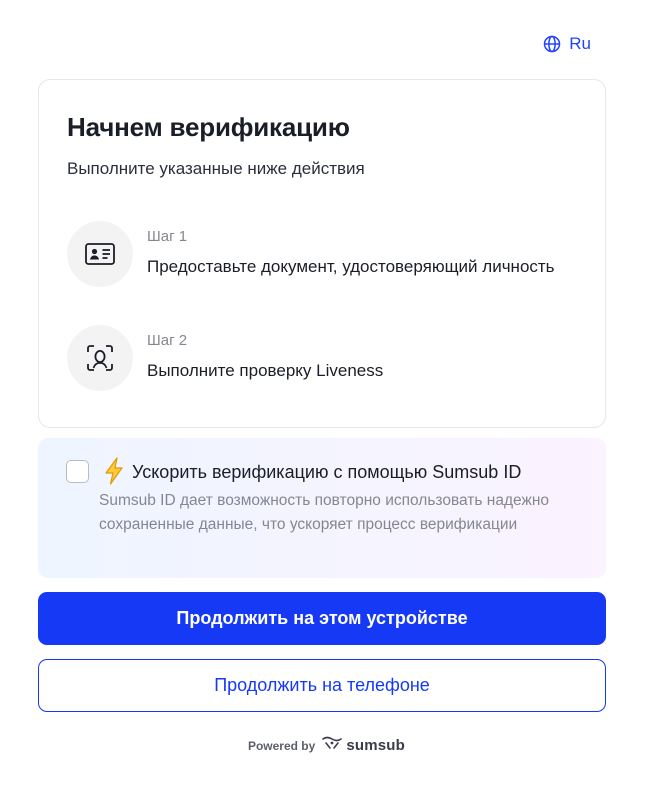  I want to click on sumsub-brand: sumsub, so click(376, 745).